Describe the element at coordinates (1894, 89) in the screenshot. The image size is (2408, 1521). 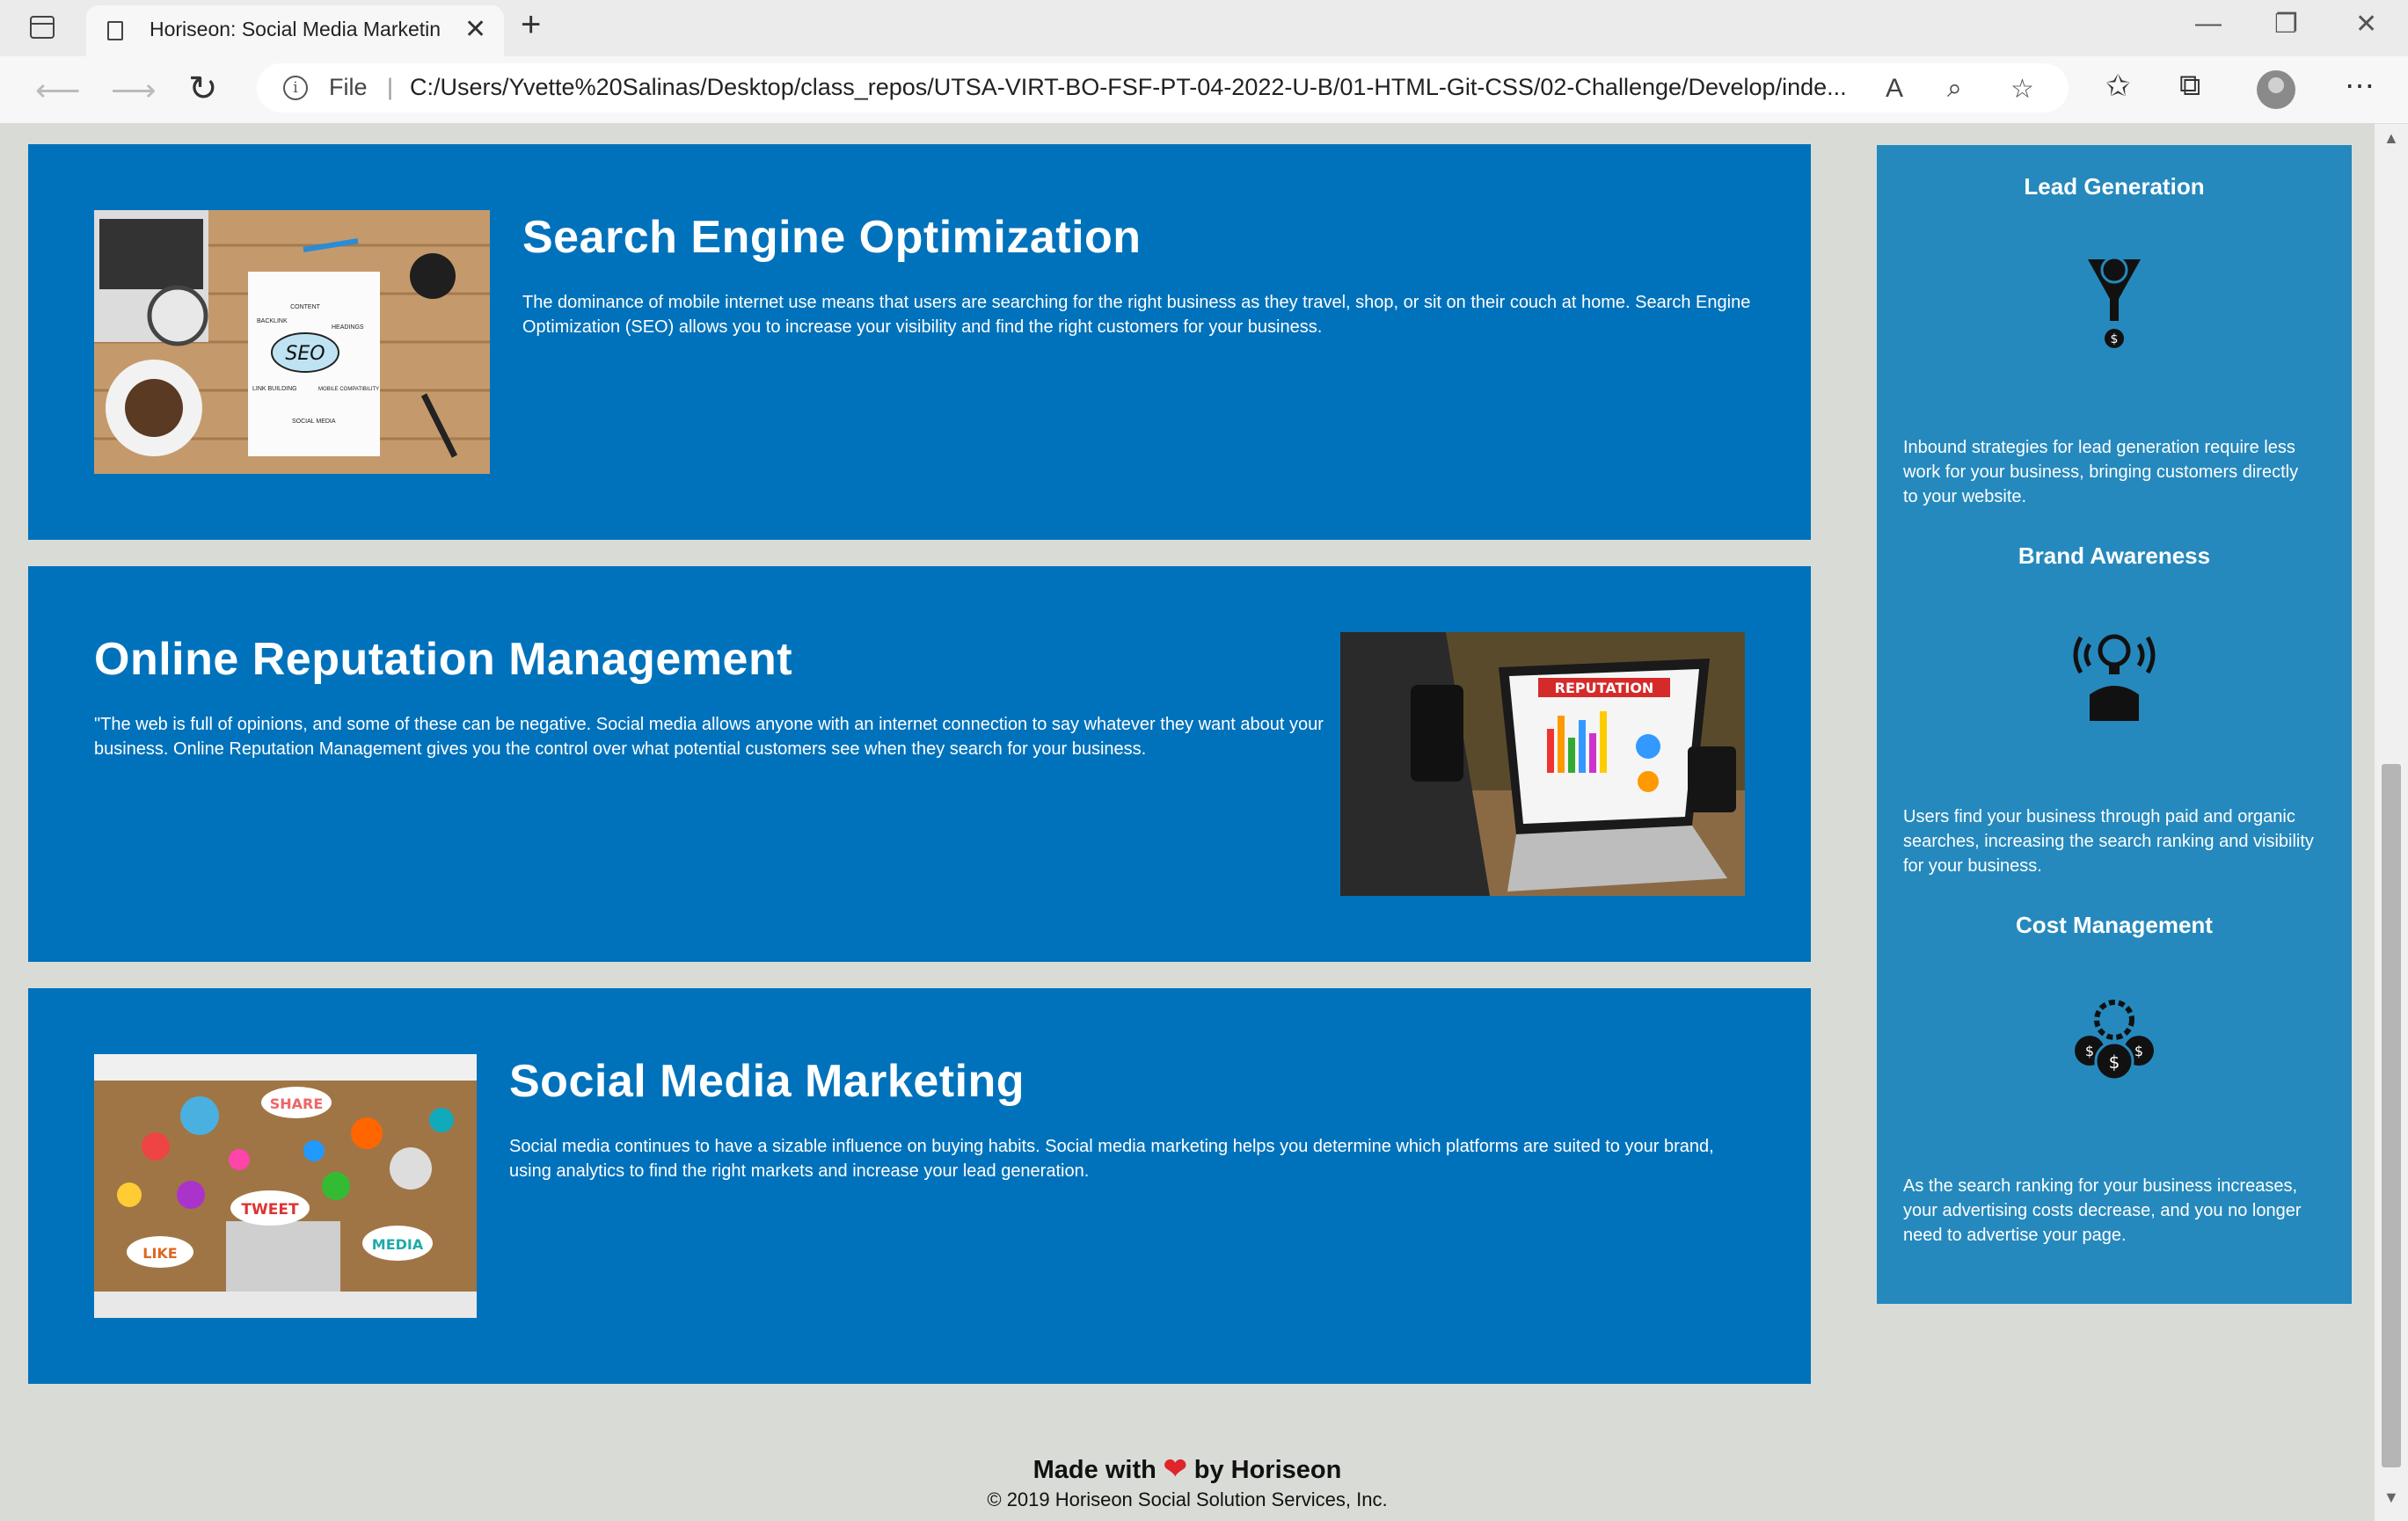
I see `read-aloud-icon: A` at that location.